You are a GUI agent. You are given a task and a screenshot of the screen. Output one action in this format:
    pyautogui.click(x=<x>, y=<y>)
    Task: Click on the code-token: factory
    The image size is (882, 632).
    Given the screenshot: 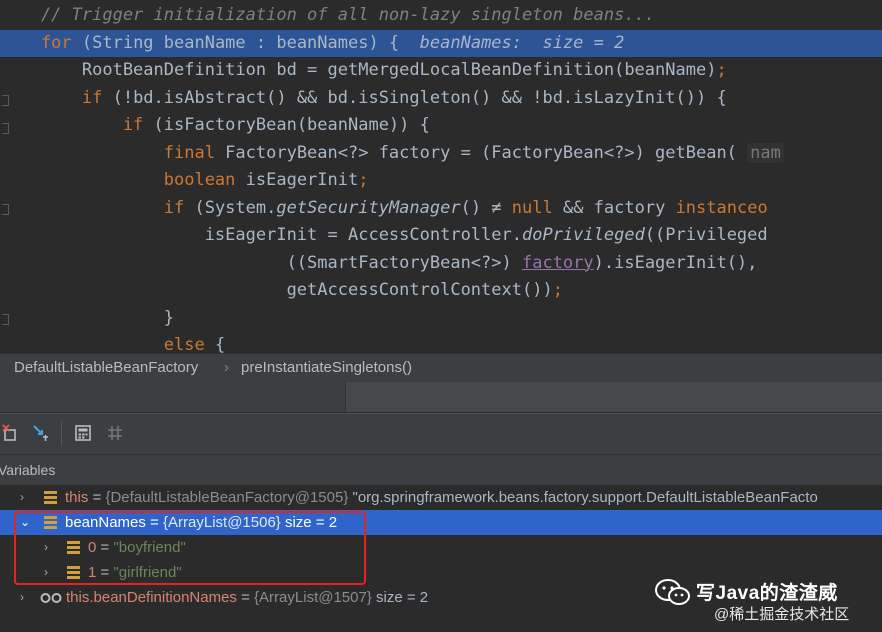 What is the action you would take?
    pyautogui.click(x=557, y=262)
    